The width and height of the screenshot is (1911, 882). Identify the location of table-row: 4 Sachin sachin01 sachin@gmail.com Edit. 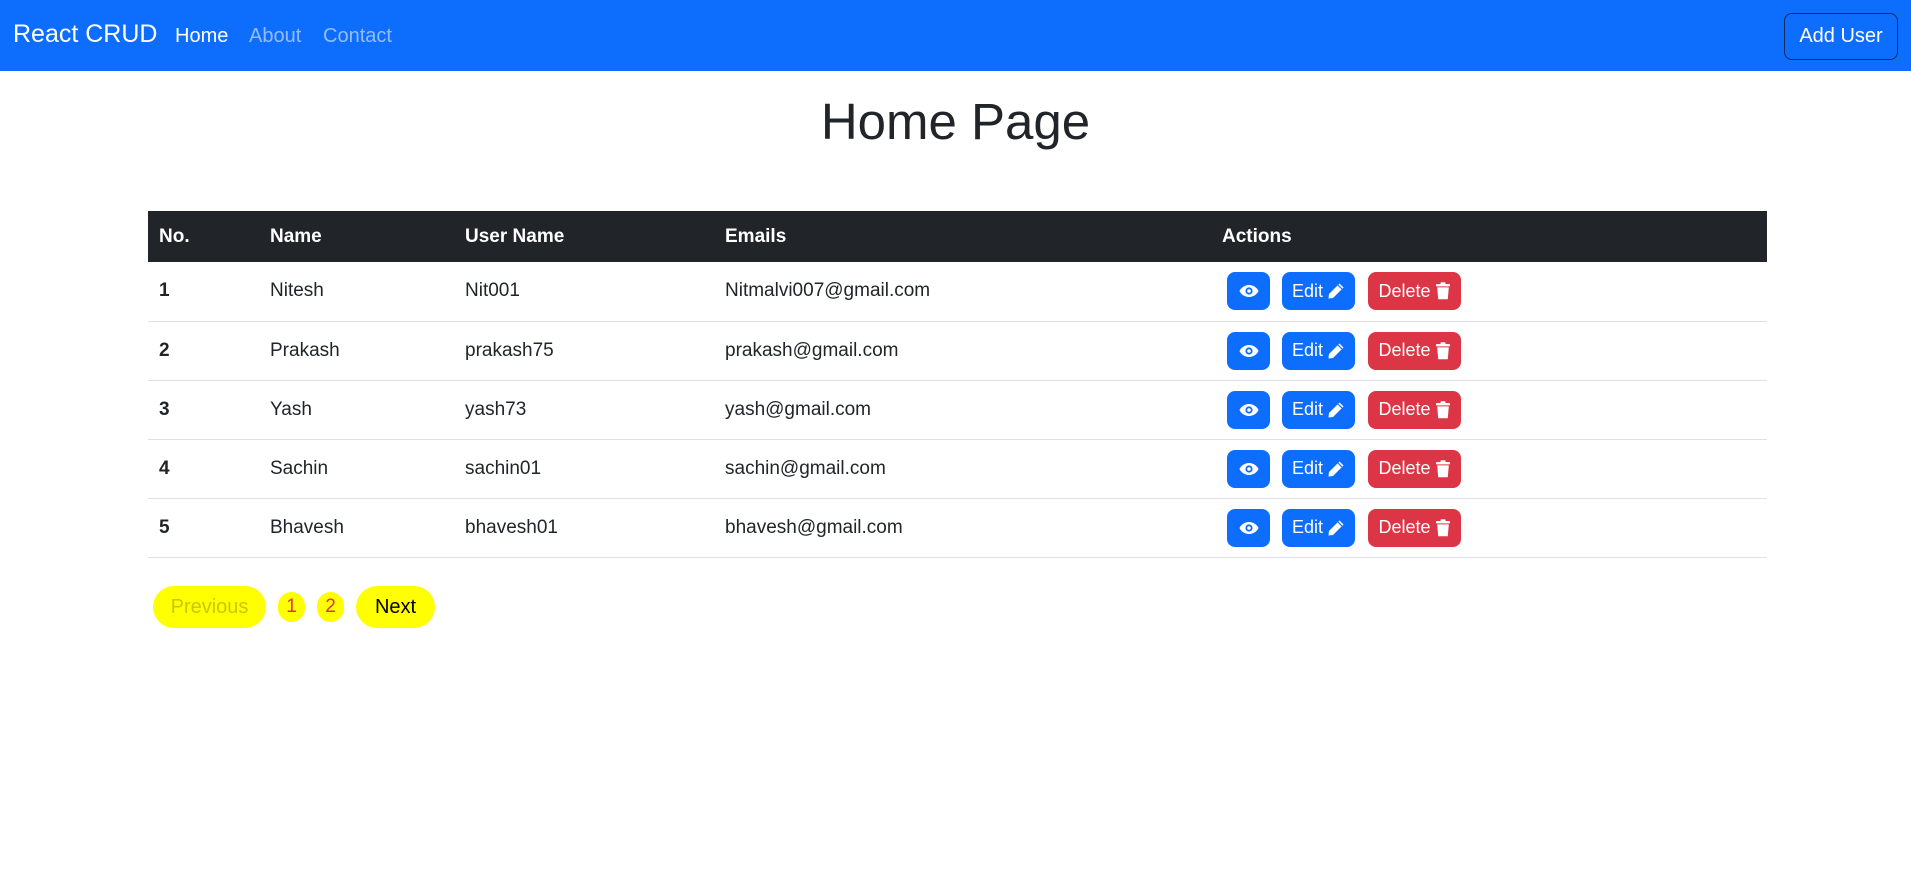
(957, 469).